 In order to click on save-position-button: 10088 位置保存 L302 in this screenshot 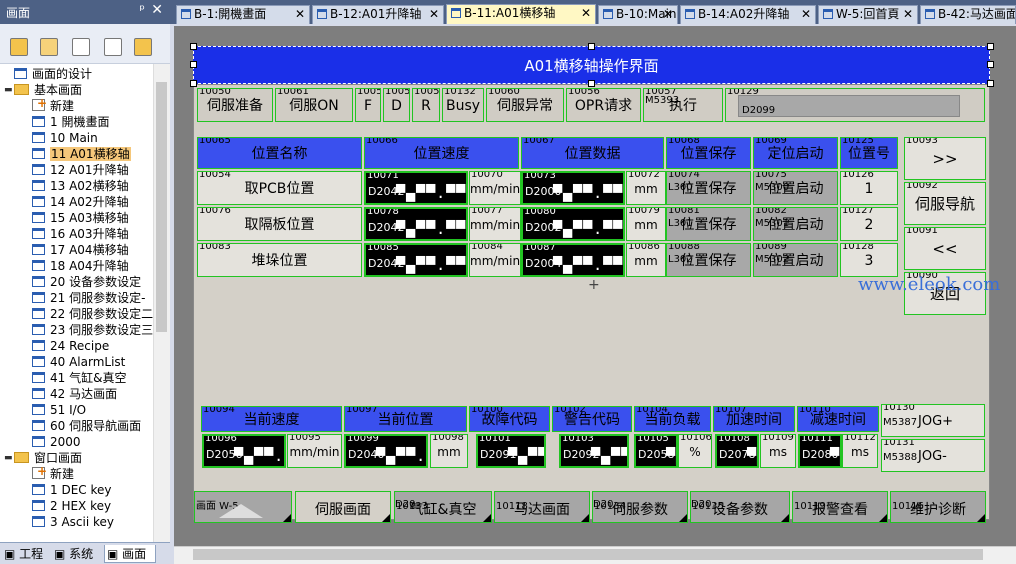, I will do `click(708, 260)`.